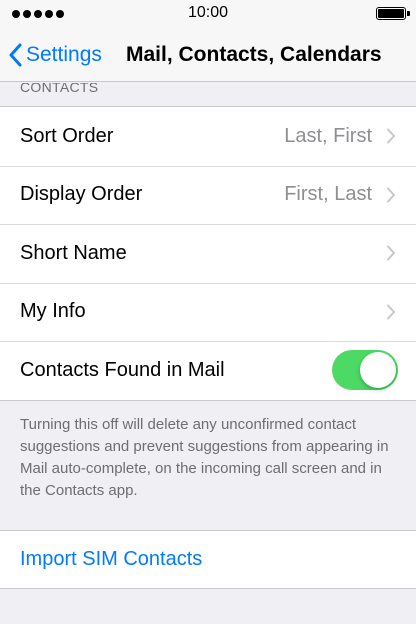  What do you see at coordinates (328, 194) in the screenshot?
I see `row-value: First, Last` at bounding box center [328, 194].